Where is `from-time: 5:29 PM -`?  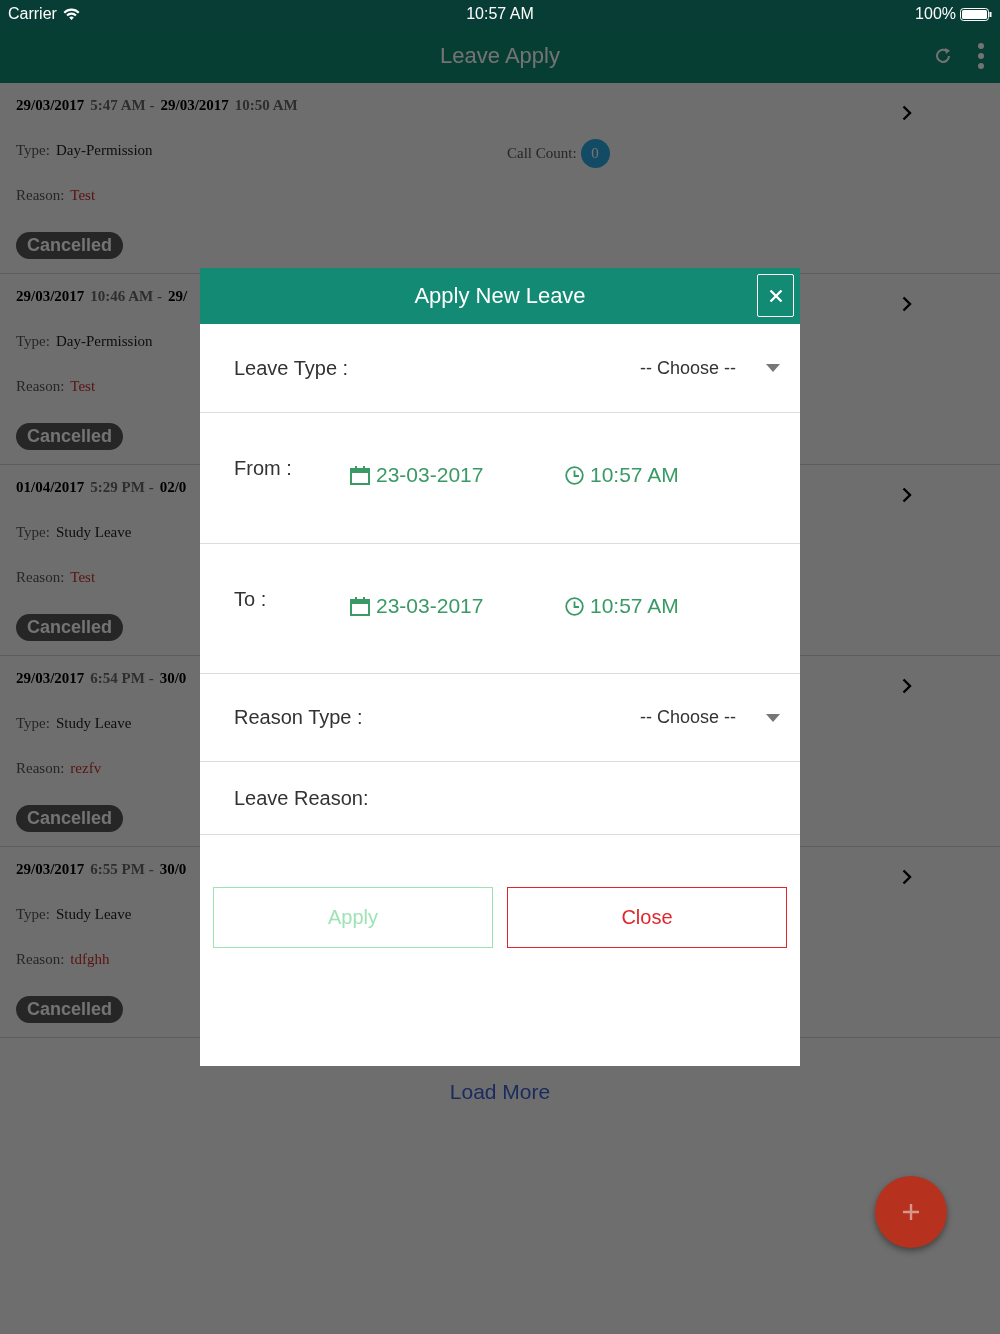 from-time: 5:29 PM - is located at coordinates (122, 487).